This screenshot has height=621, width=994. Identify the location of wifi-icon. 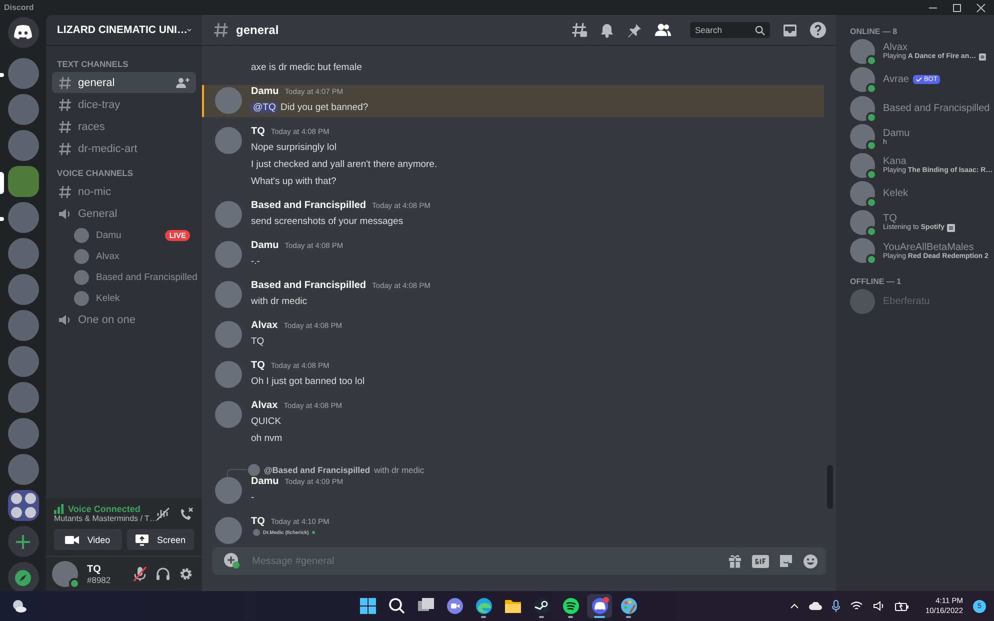
(857, 606).